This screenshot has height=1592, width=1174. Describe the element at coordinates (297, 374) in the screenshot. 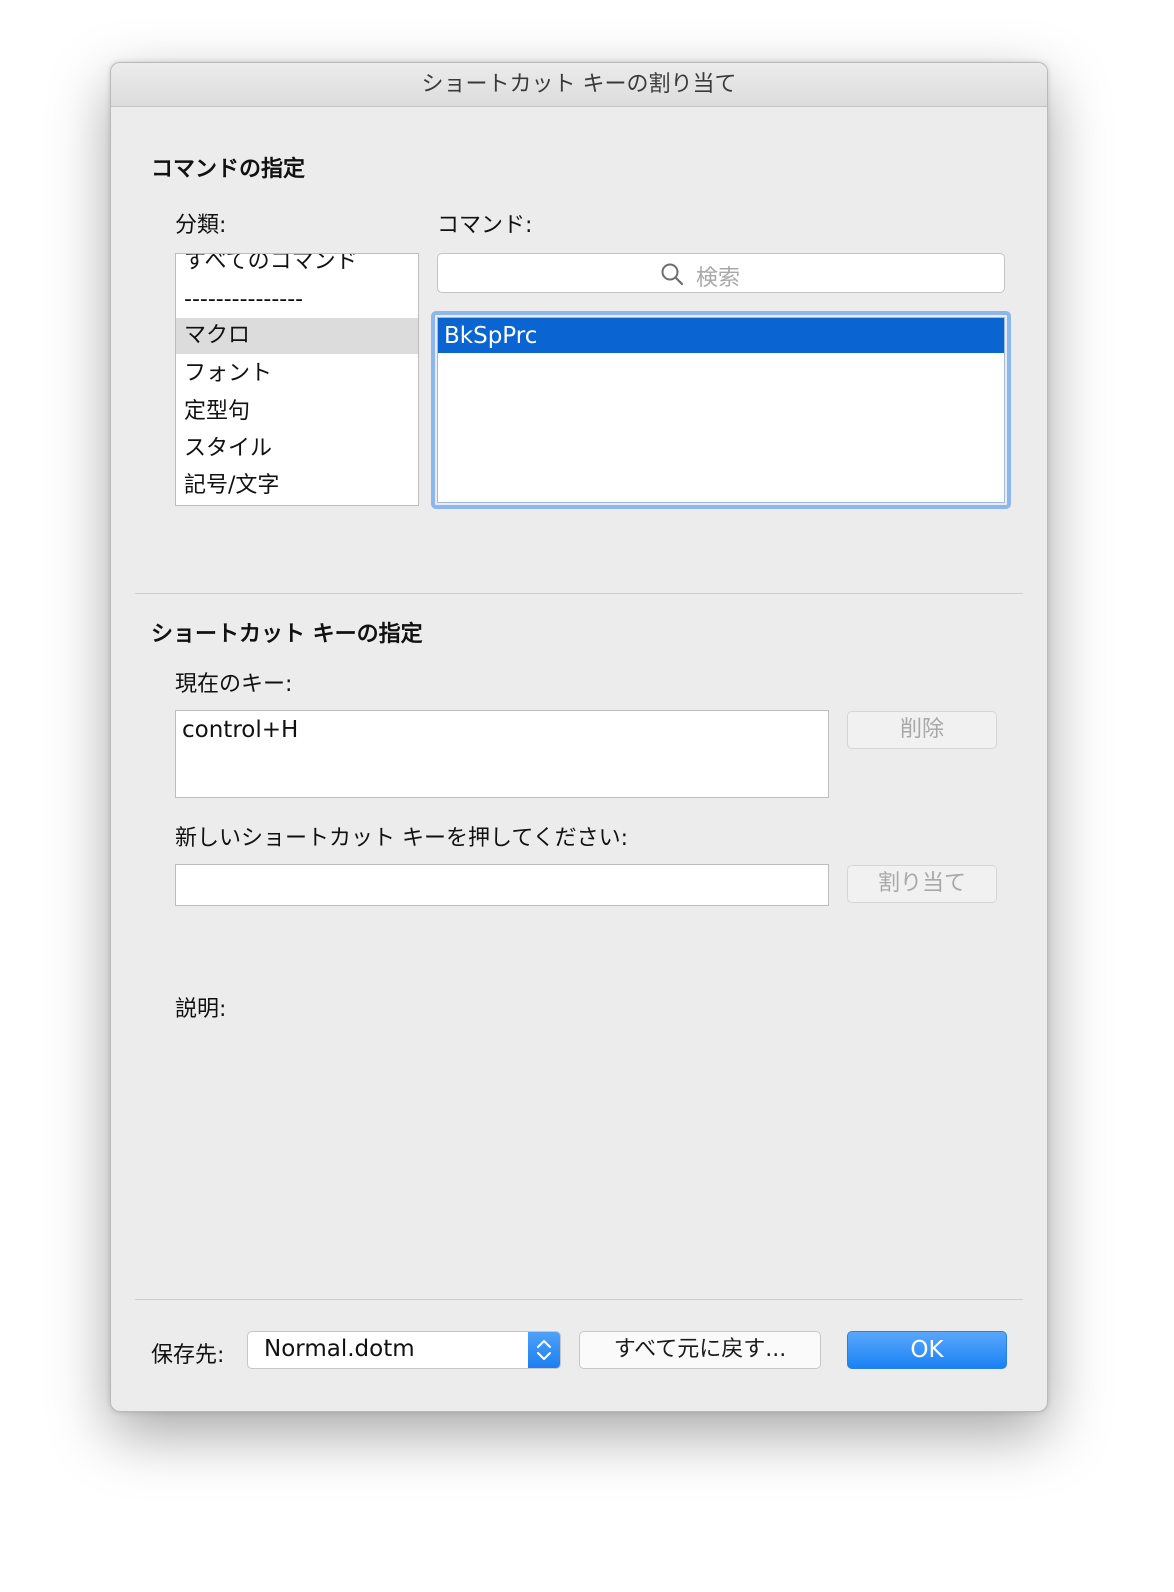

I see `category-item-font: フォント` at that location.